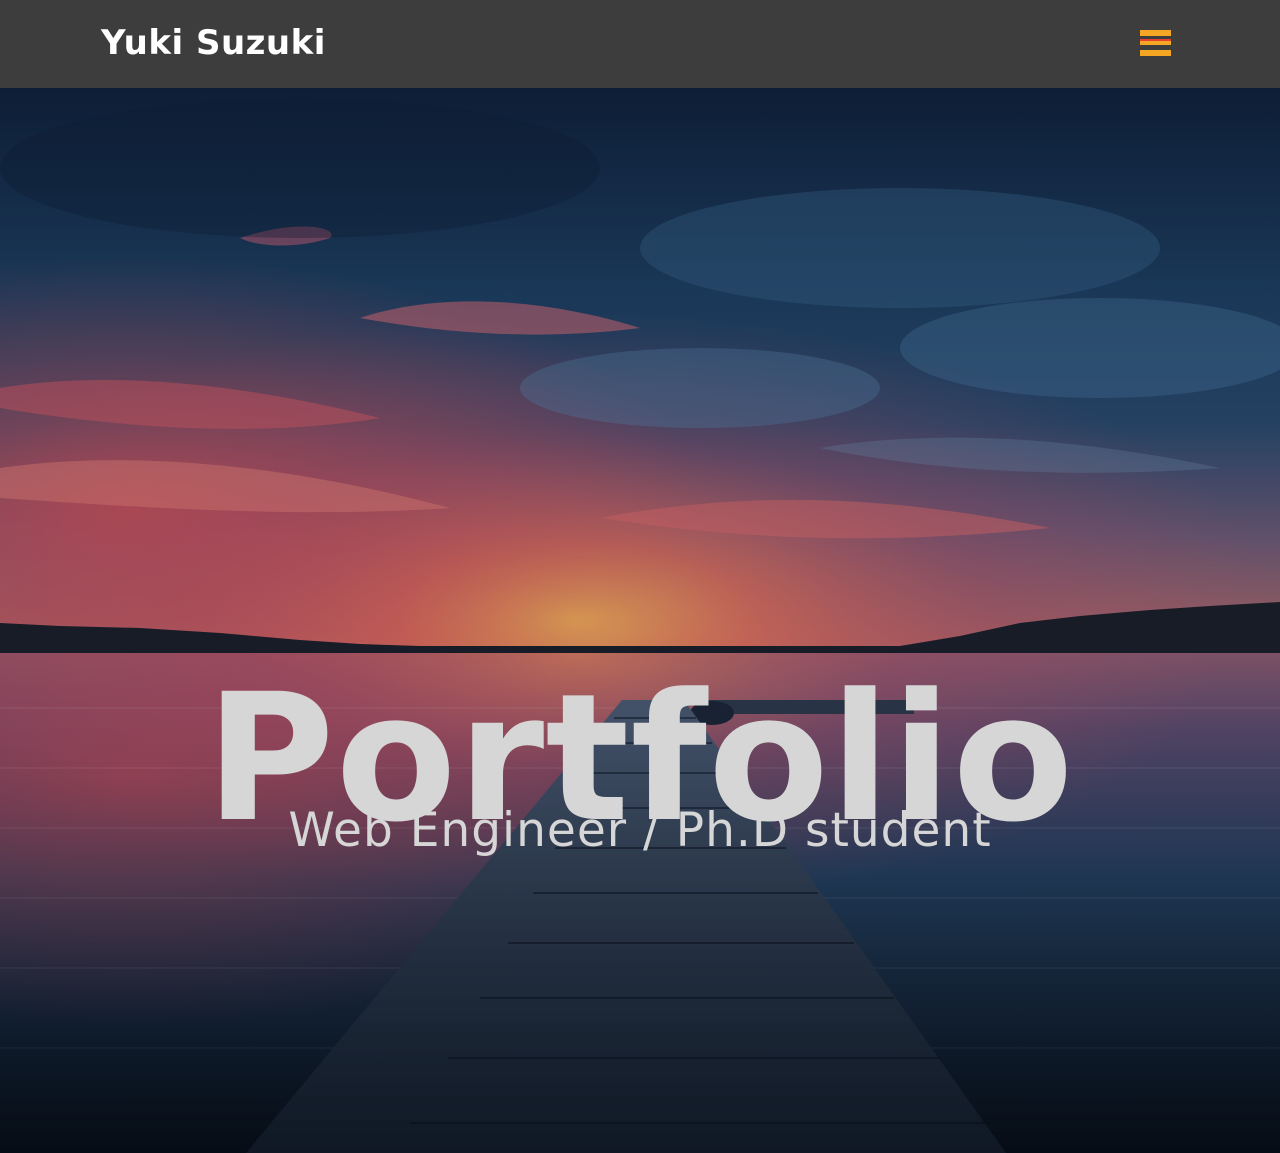 The width and height of the screenshot is (1280, 1153). Describe the element at coordinates (640, 830) in the screenshot. I see `hero-subtitle: Web Engineer / Ph.D student` at that location.